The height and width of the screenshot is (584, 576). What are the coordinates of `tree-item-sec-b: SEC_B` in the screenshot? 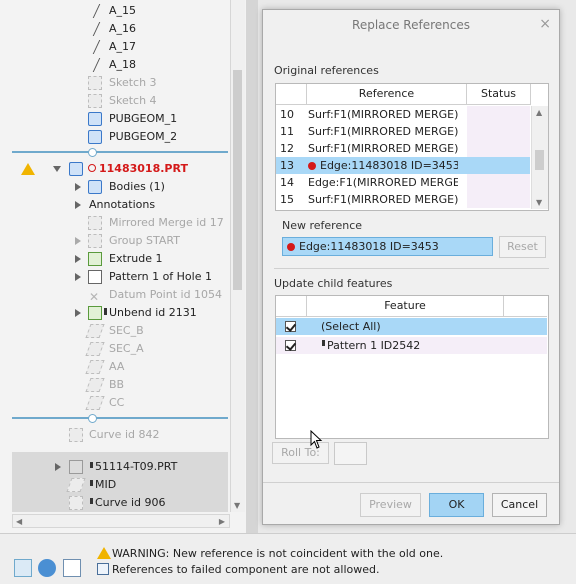 It's located at (115, 331).